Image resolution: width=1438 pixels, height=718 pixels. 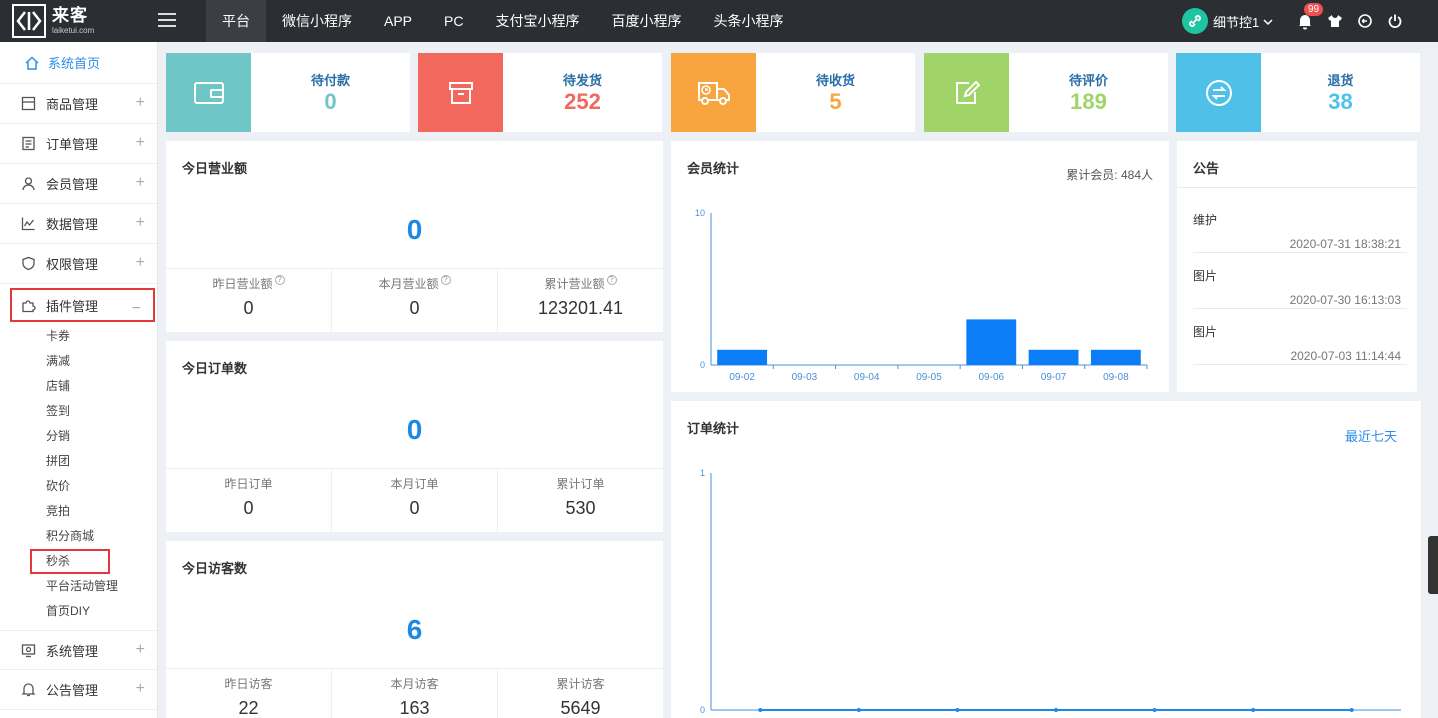 What do you see at coordinates (713, 92) in the screenshot?
I see `delivery-truck-icon` at bounding box center [713, 92].